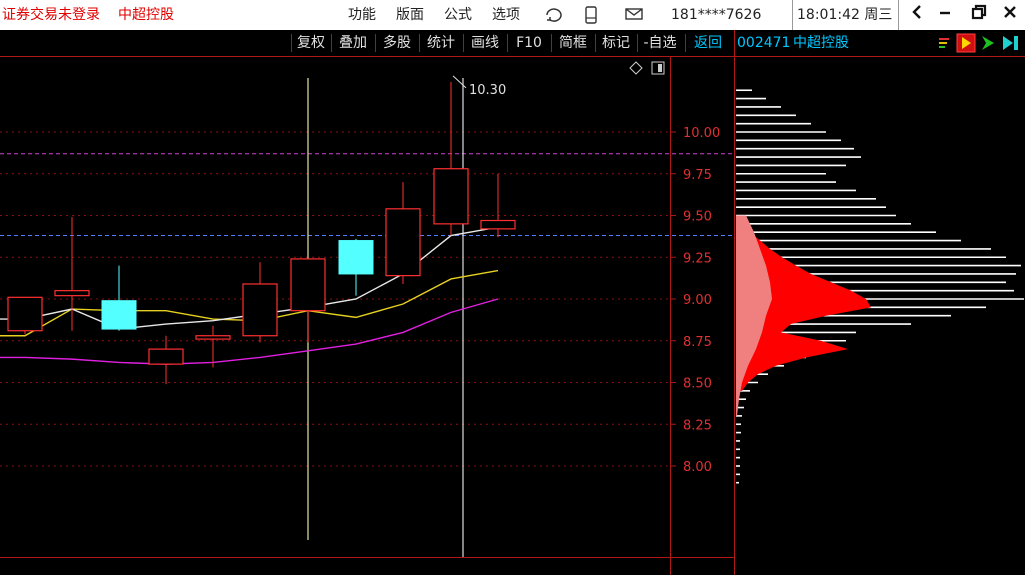  Describe the element at coordinates (487, 90) in the screenshot. I see `high-price-label: 10.30` at that location.